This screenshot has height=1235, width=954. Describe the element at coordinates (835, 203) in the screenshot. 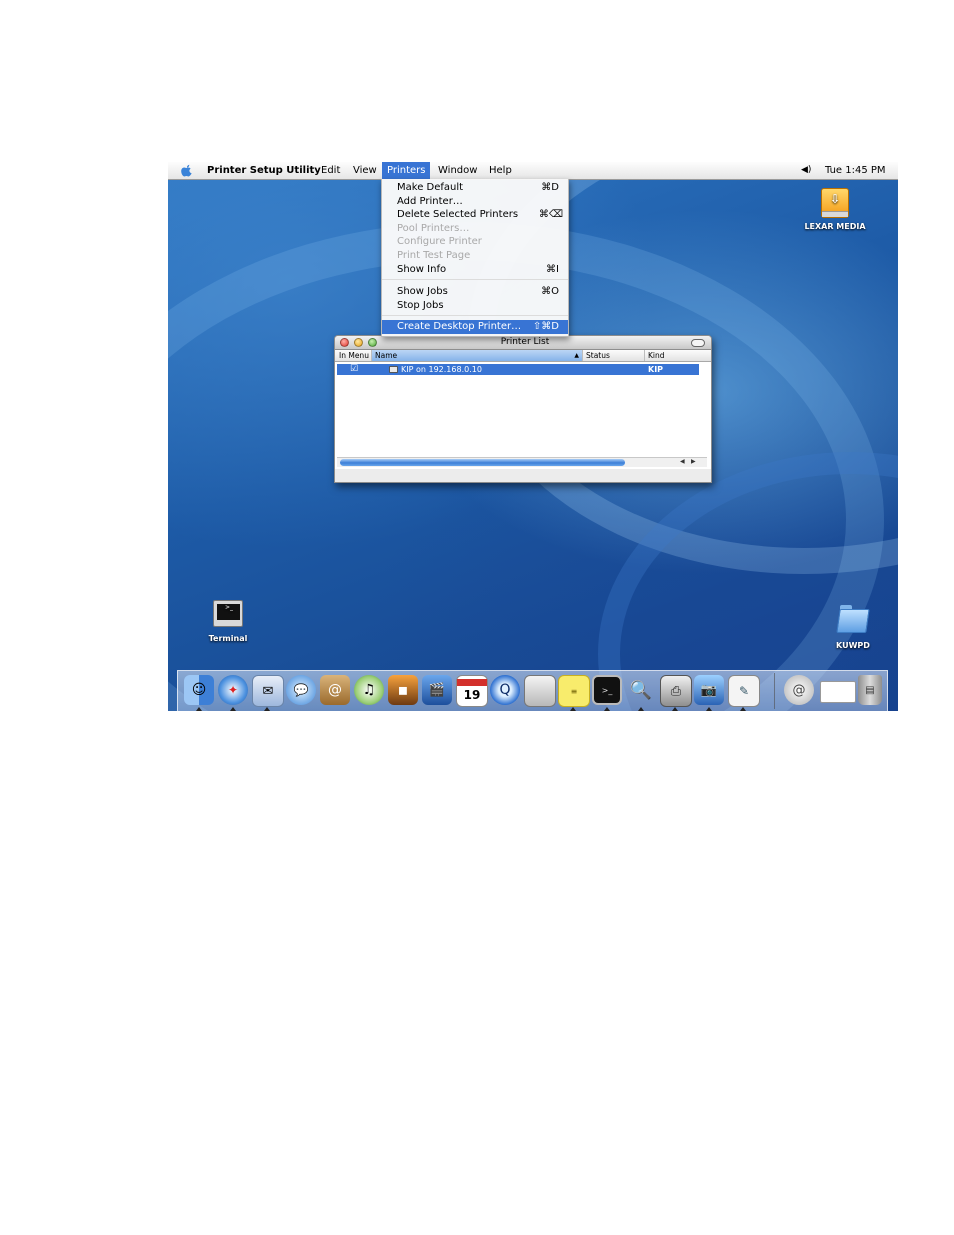

I see `usb-drive-icon: ⇩` at that location.